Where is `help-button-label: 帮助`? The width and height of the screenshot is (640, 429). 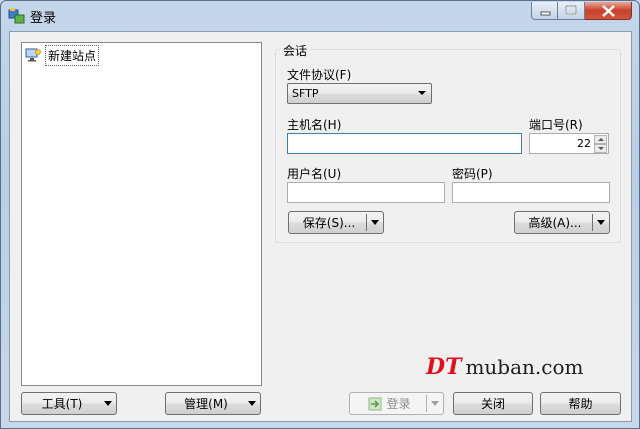
help-button-label: 帮助 is located at coordinates (580, 404).